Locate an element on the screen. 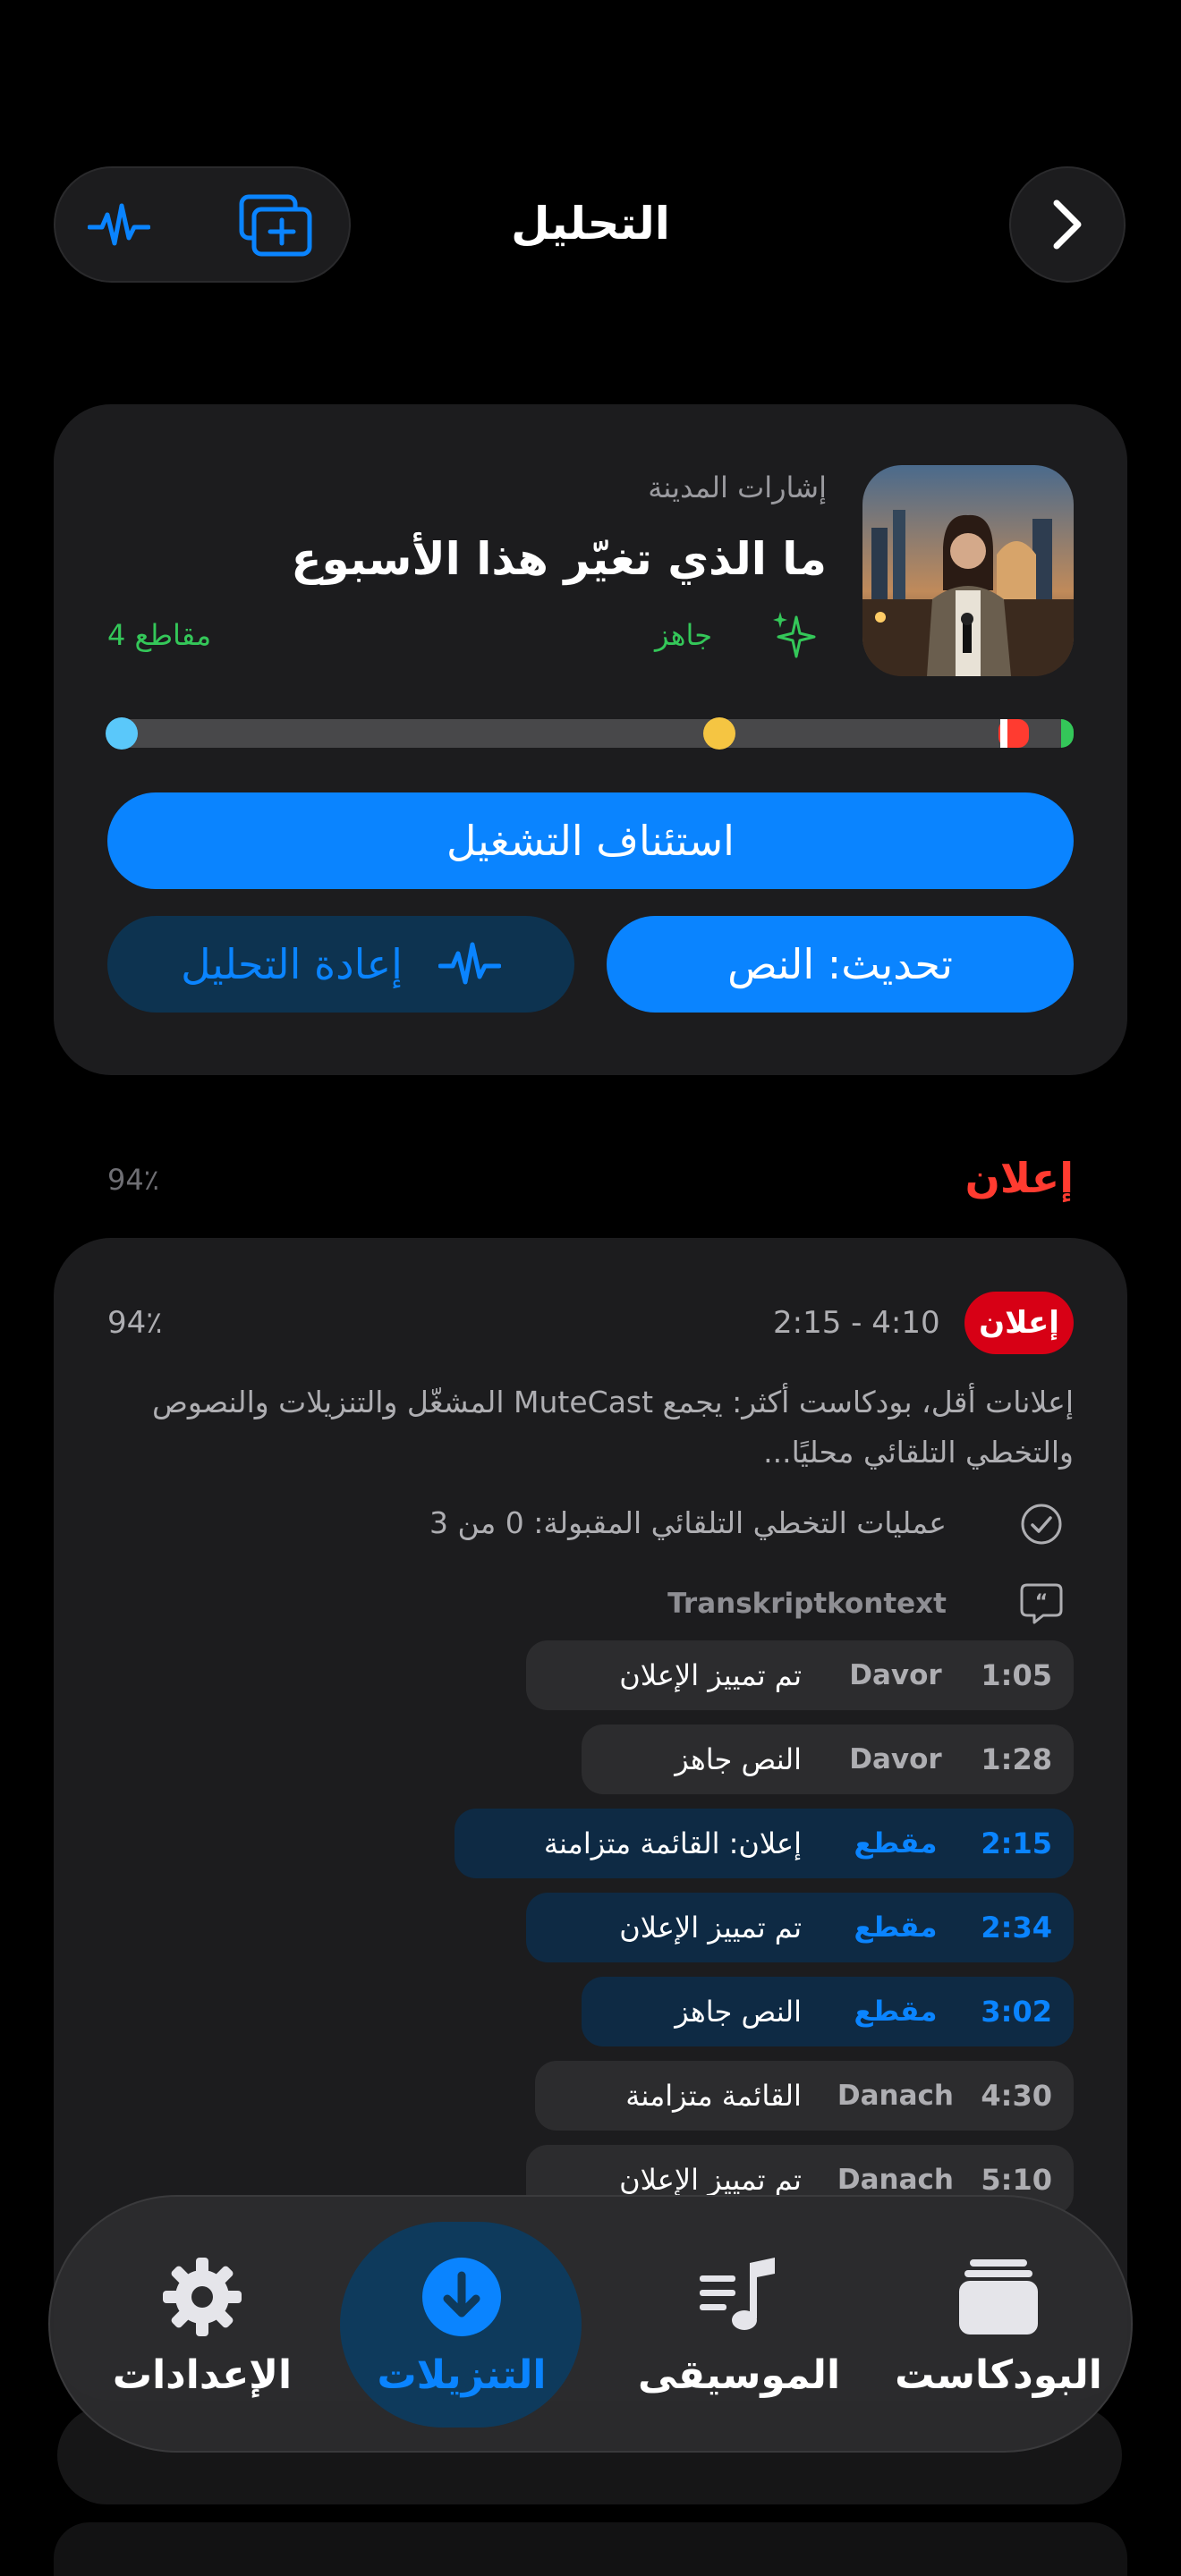 The height and width of the screenshot is (2576, 1181). reanalyze-button: إعادة التحليل is located at coordinates (340, 964).